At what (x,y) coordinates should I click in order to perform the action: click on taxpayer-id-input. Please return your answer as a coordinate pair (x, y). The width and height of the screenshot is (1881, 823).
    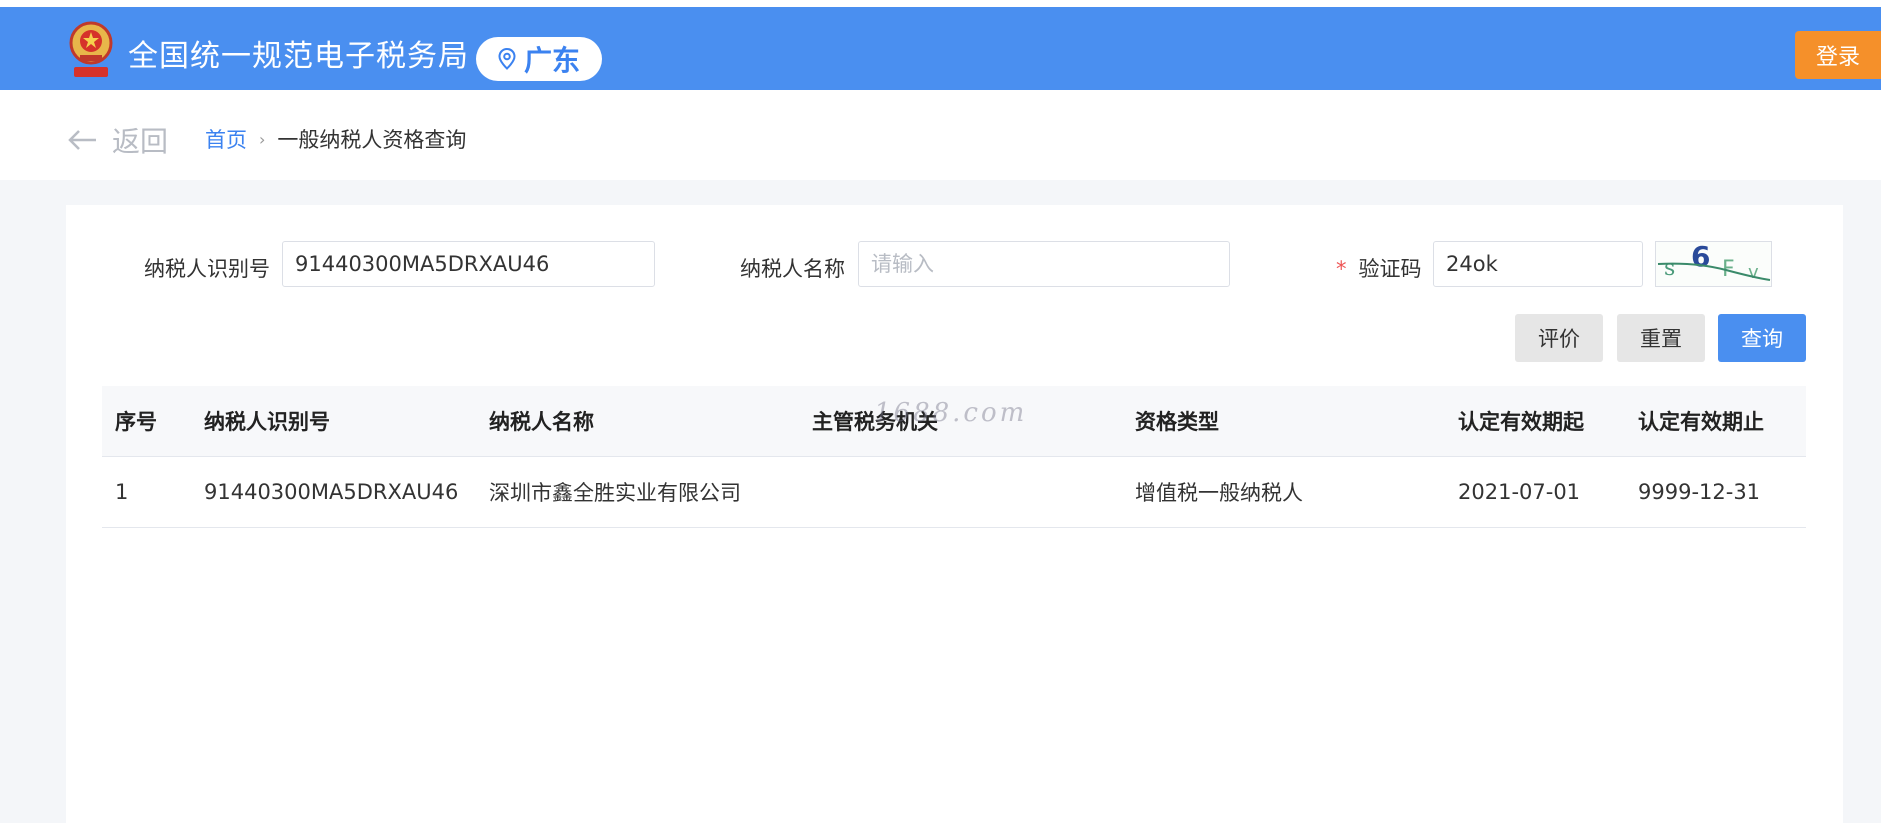
    Looking at the image, I should click on (468, 264).